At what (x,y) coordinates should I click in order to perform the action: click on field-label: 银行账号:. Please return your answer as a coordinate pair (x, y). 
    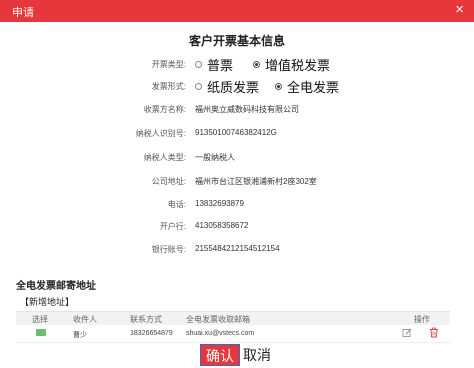
    Looking at the image, I should click on (168, 249).